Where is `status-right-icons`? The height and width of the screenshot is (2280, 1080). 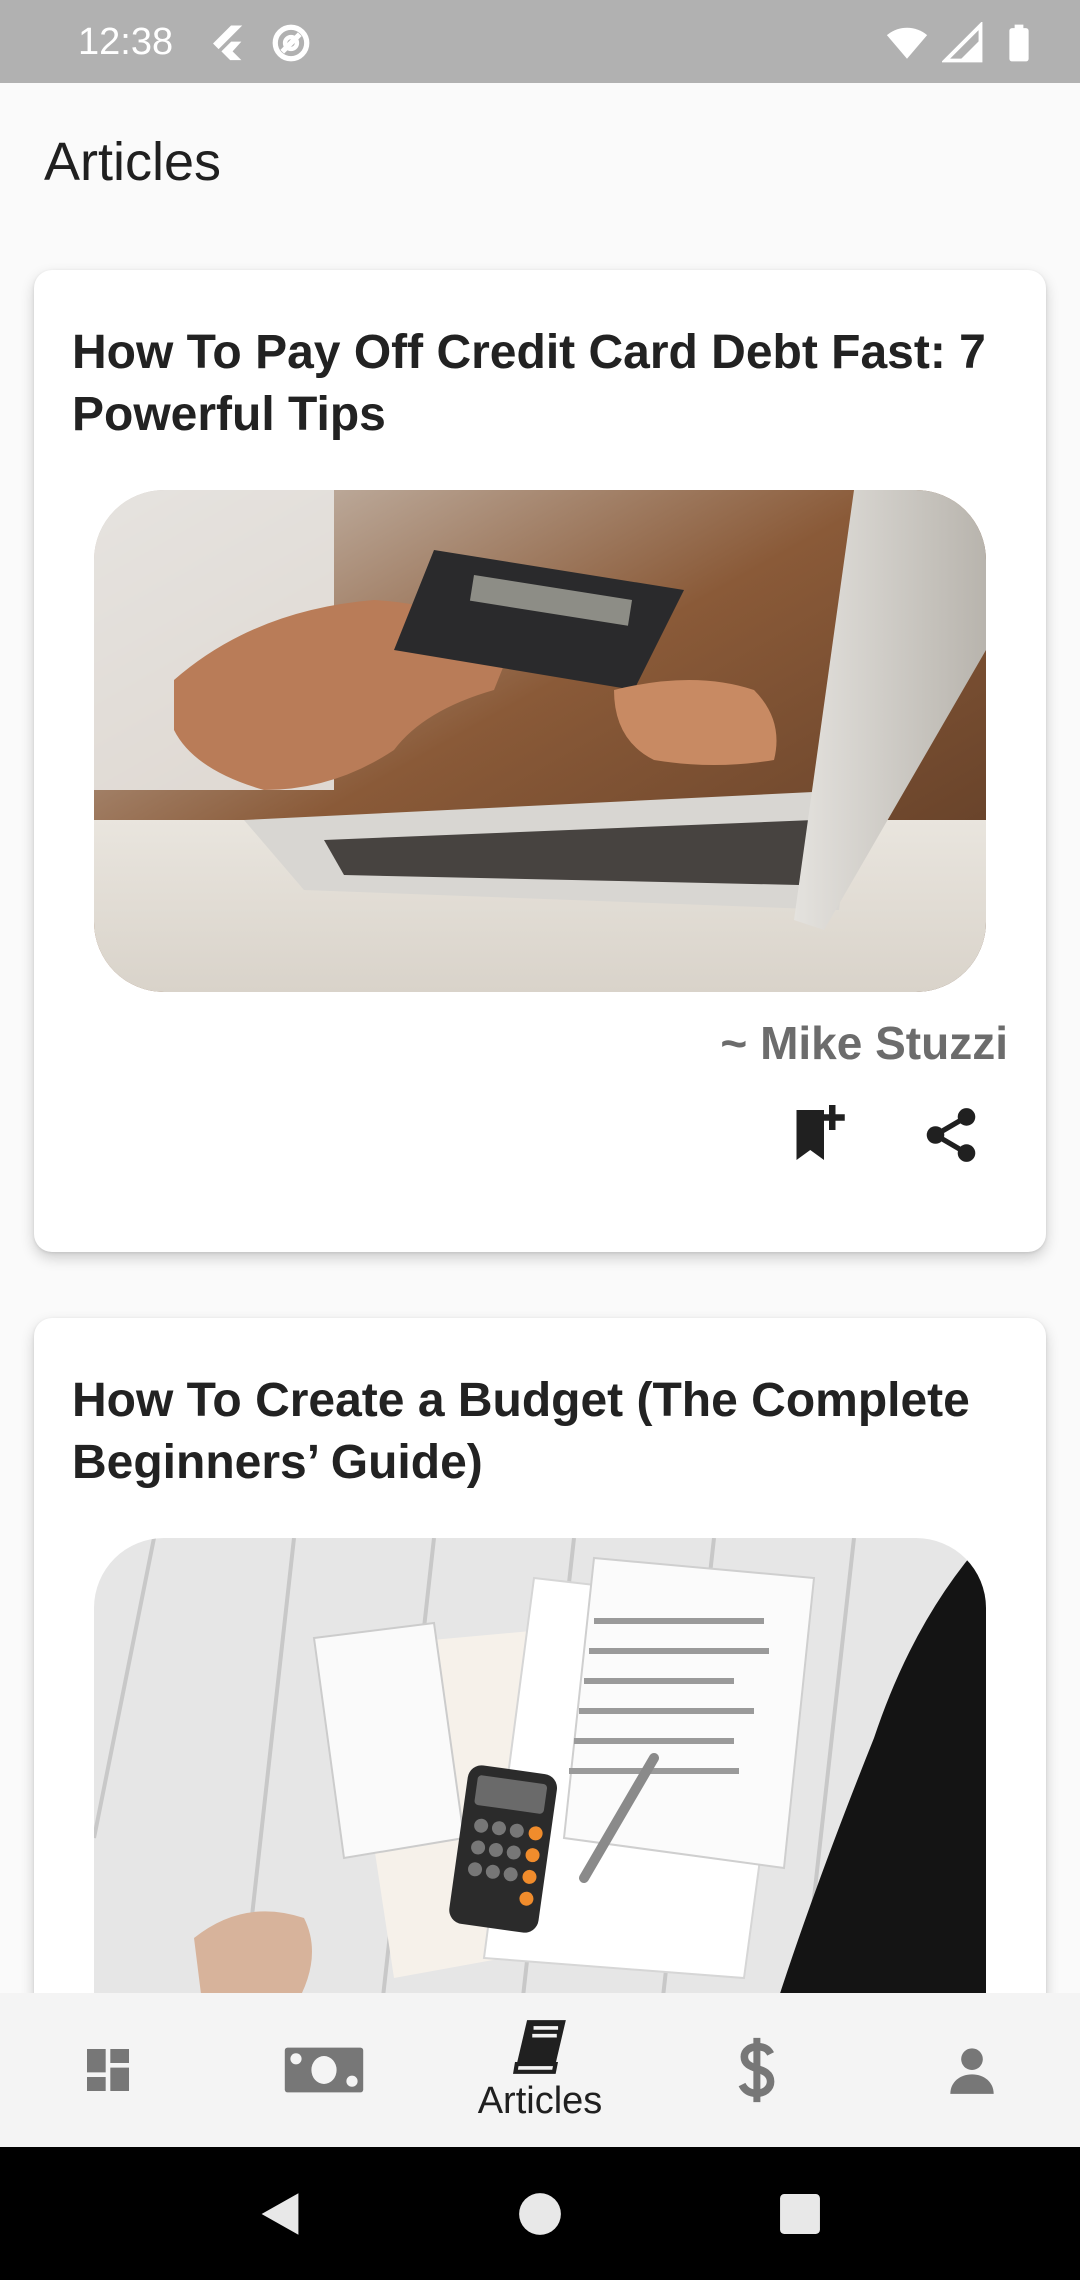
status-right-icons is located at coordinates (963, 43).